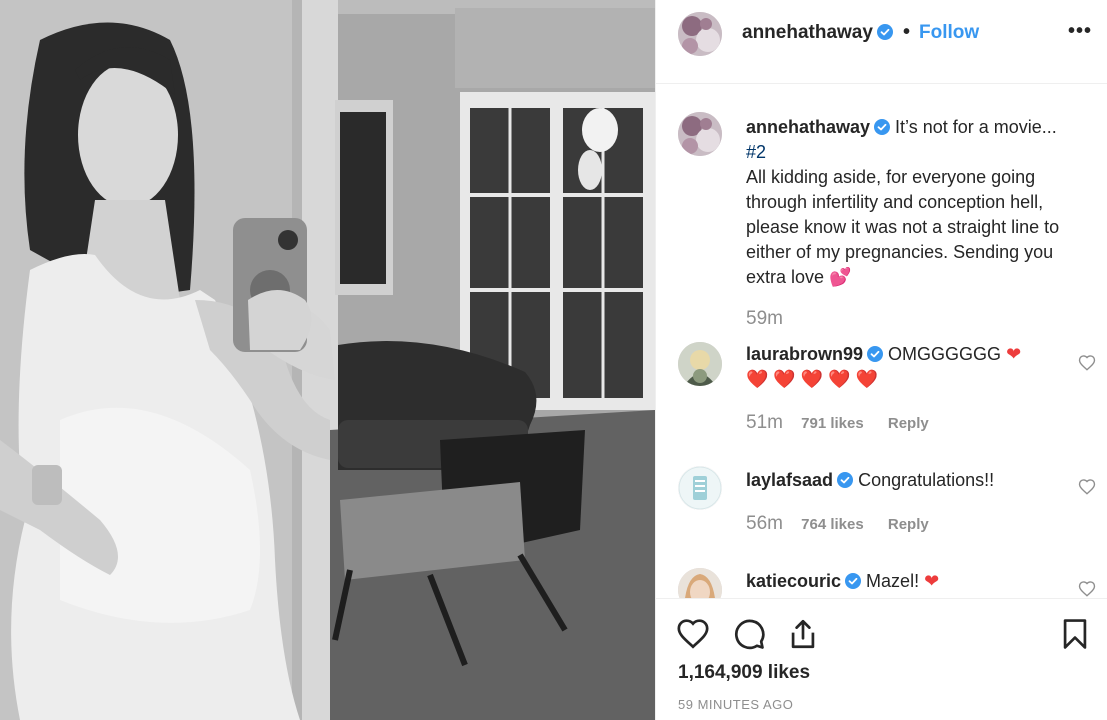 This screenshot has width=1107, height=720. Describe the element at coordinates (840, 277) in the screenshot. I see `caption-emoji: 💕` at that location.